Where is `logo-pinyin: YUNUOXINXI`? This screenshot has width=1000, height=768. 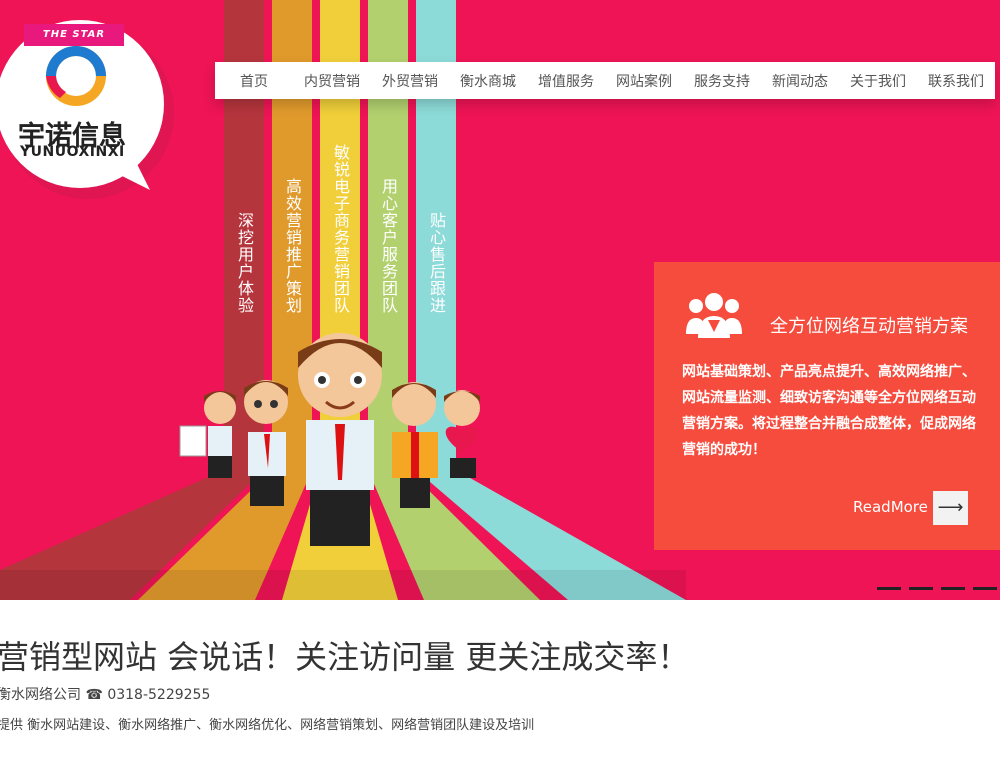
logo-pinyin: YUNUOXINXI is located at coordinates (72, 152).